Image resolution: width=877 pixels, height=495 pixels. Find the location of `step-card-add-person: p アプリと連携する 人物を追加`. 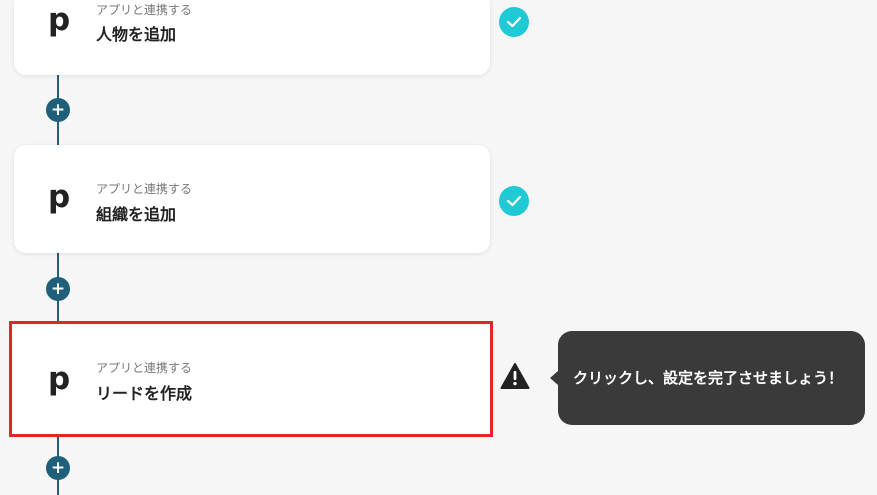

step-card-add-person: p アプリと連携する 人物を追加 is located at coordinates (252, 37).